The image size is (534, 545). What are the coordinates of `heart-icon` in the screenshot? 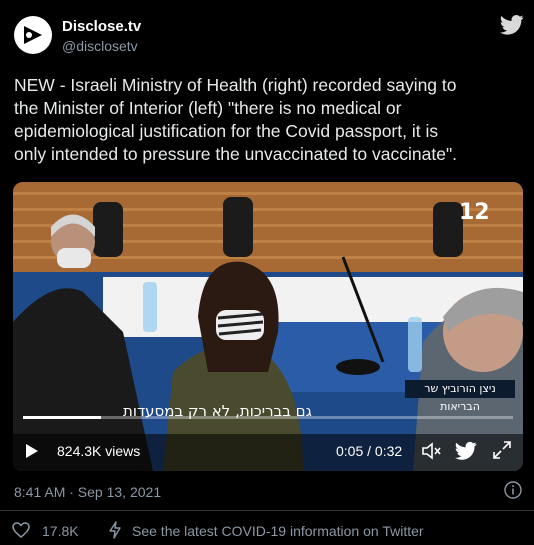 It's located at (21, 530).